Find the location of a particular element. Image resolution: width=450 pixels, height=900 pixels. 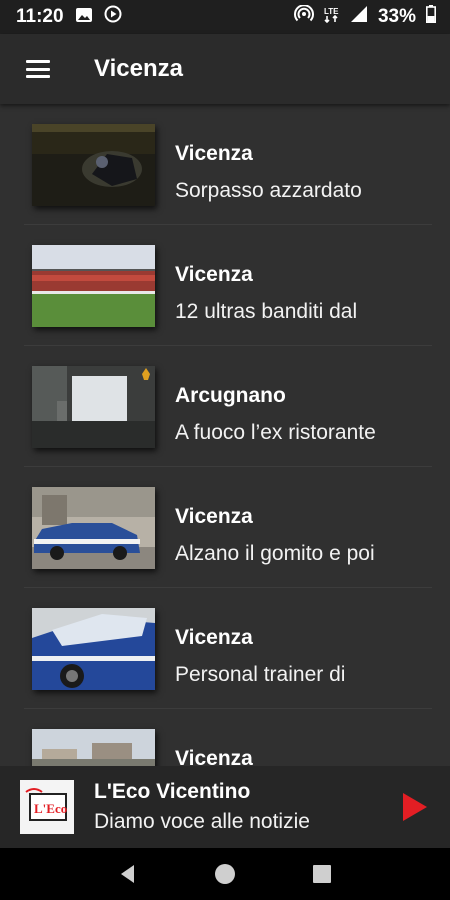

status-time: 11:20 is located at coordinates (40, 16).